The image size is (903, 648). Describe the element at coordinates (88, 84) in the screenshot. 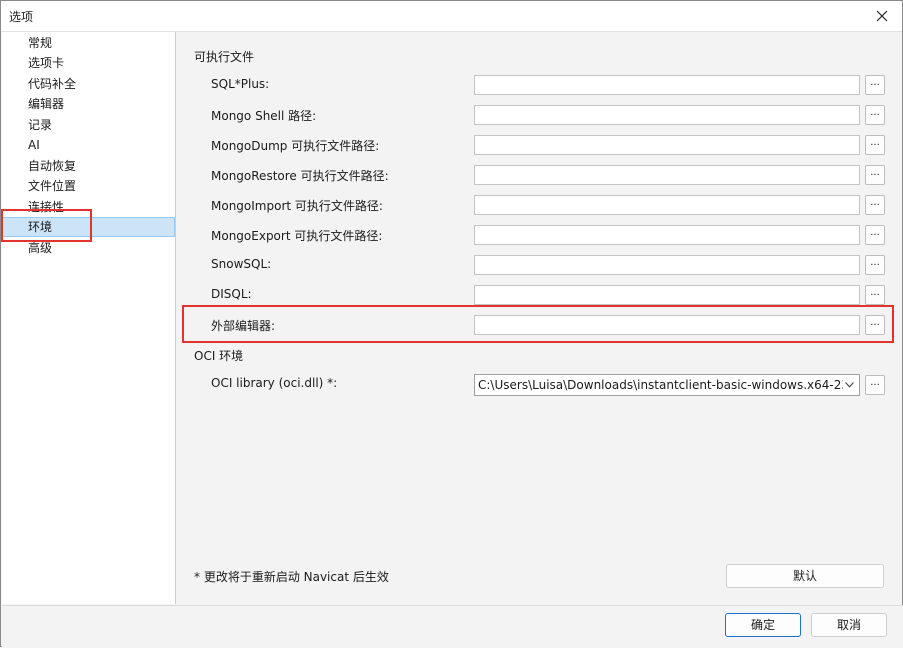

I see `sidebar-item-code-completion: 代码补全` at that location.